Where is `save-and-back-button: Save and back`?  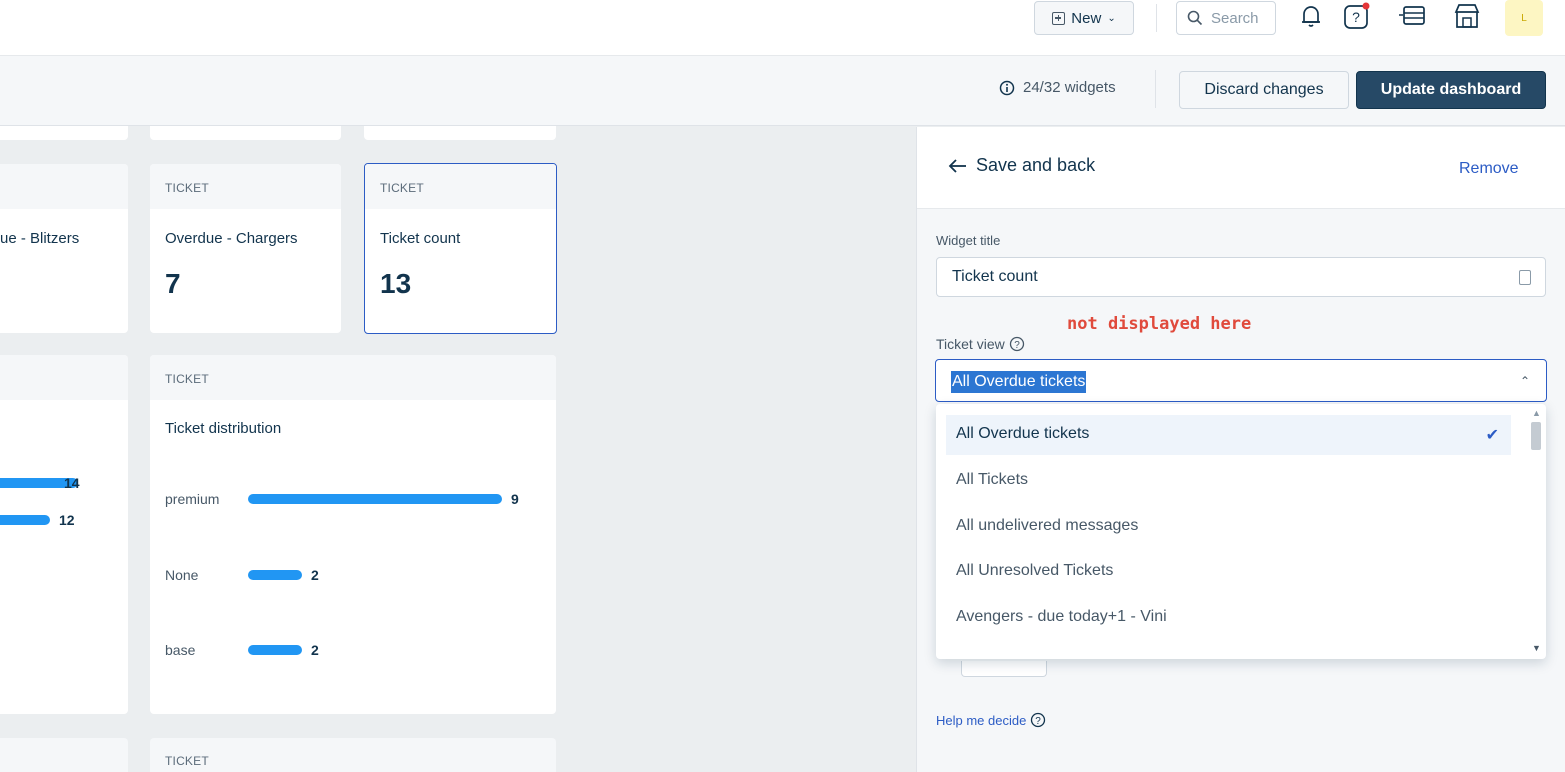
save-and-back-button: Save and back is located at coordinates (1021, 165).